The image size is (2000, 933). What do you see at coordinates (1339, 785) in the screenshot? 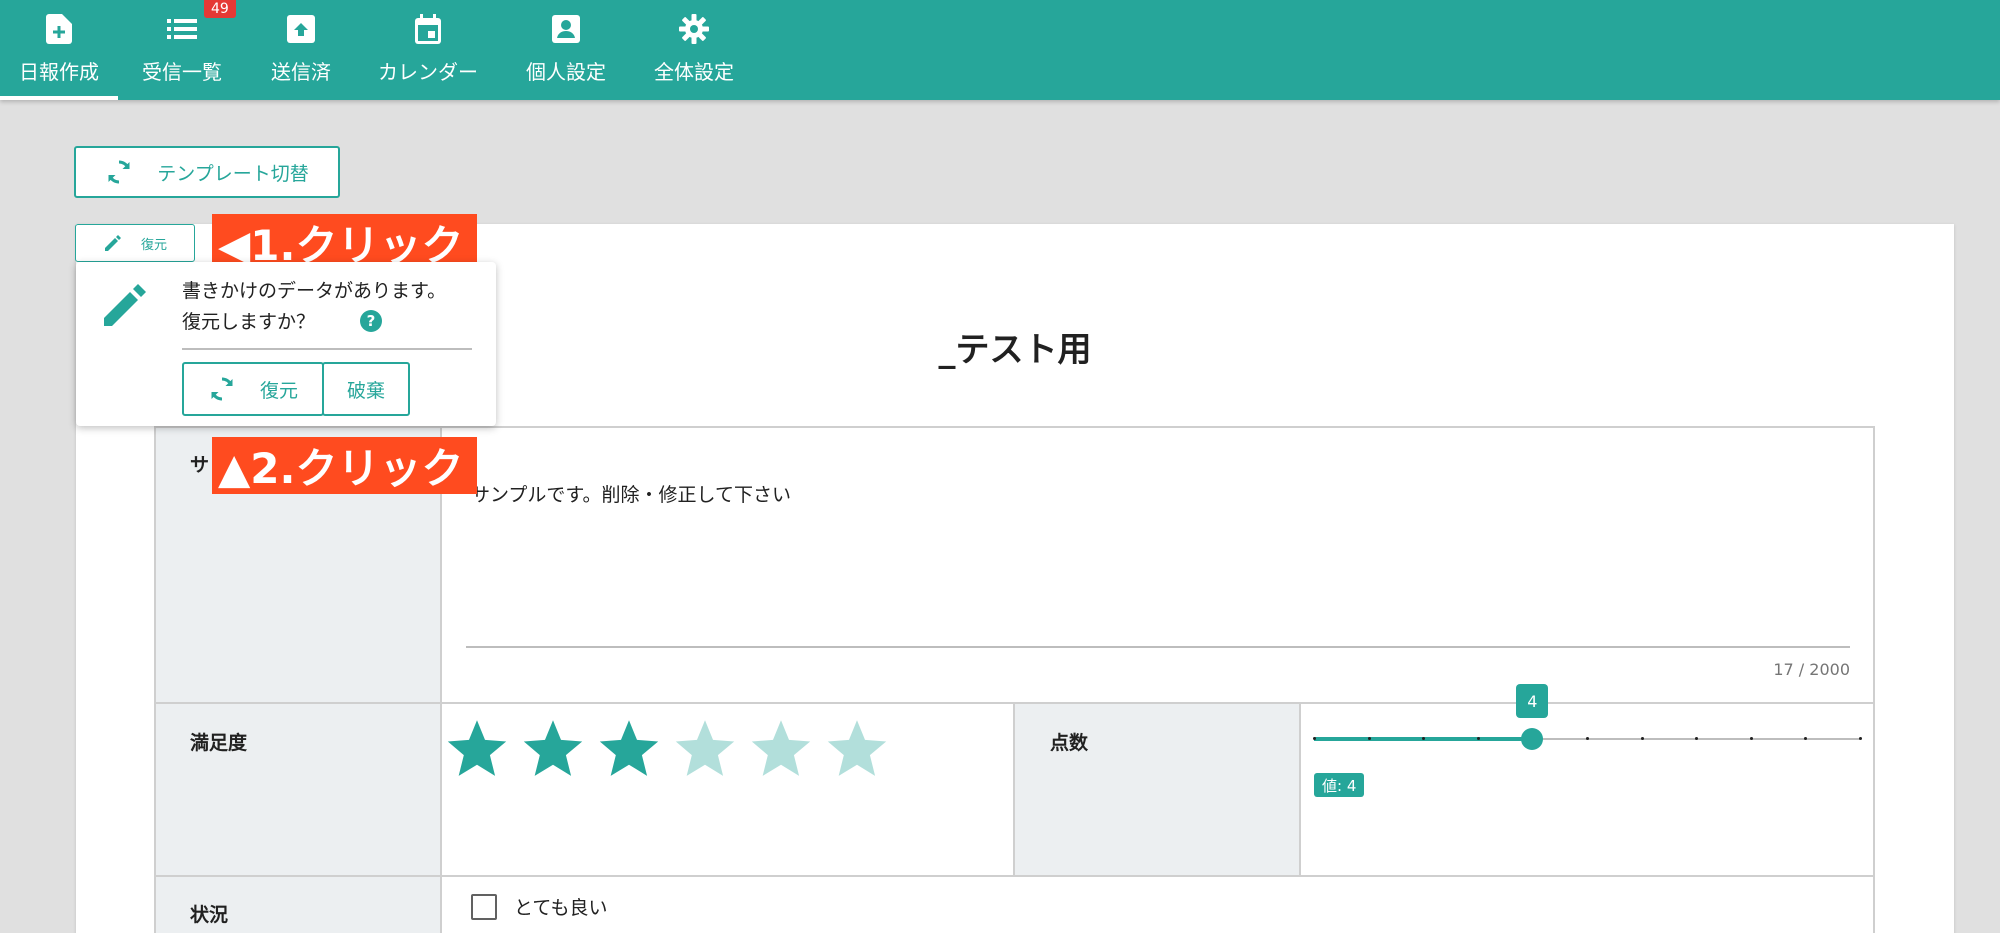
I see `score-value-chip: 値: 4` at bounding box center [1339, 785].